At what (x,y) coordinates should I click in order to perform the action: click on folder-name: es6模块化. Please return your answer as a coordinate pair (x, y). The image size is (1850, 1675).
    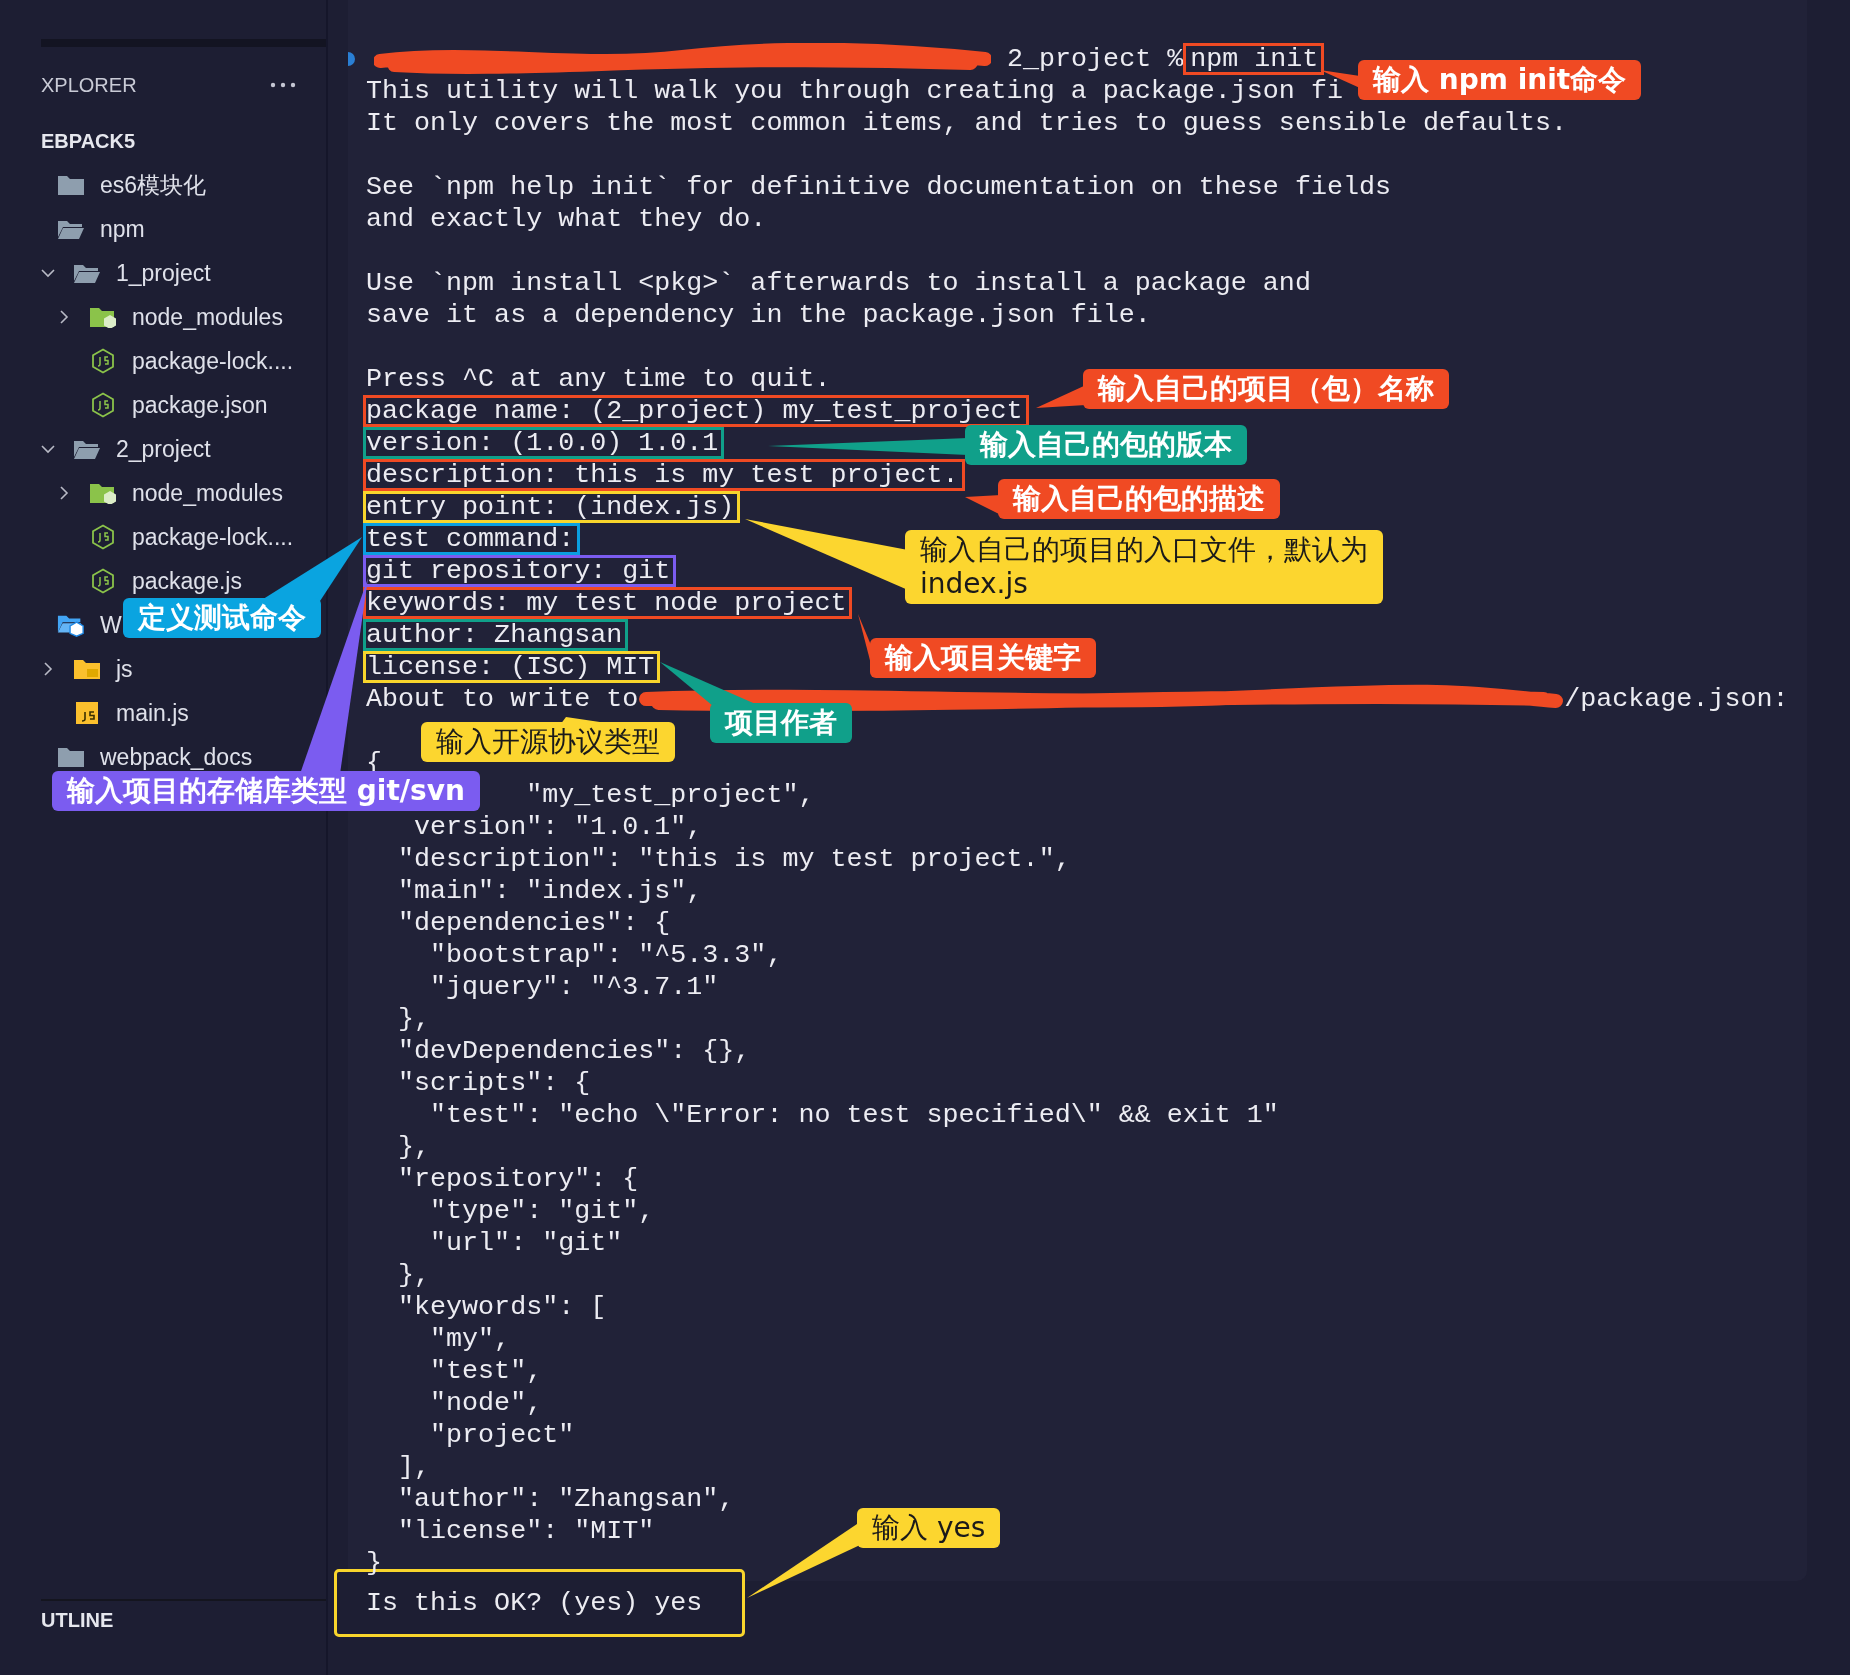
    Looking at the image, I should click on (153, 185).